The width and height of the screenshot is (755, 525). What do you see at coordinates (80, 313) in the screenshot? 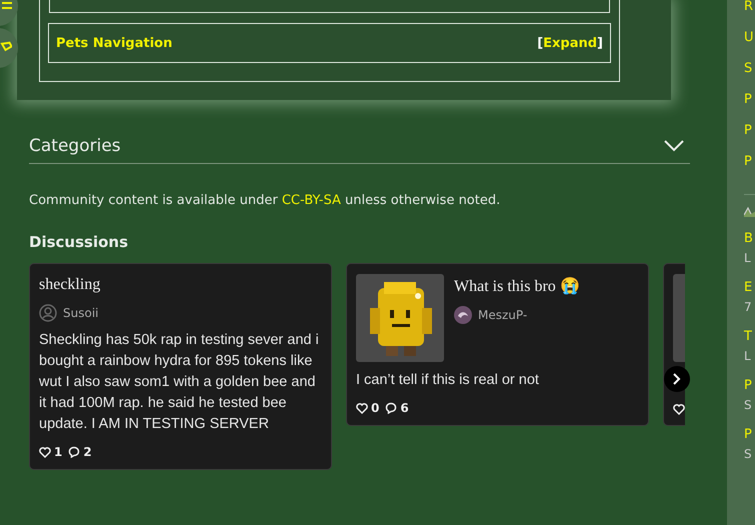
I see `author-name: Susoii` at bounding box center [80, 313].